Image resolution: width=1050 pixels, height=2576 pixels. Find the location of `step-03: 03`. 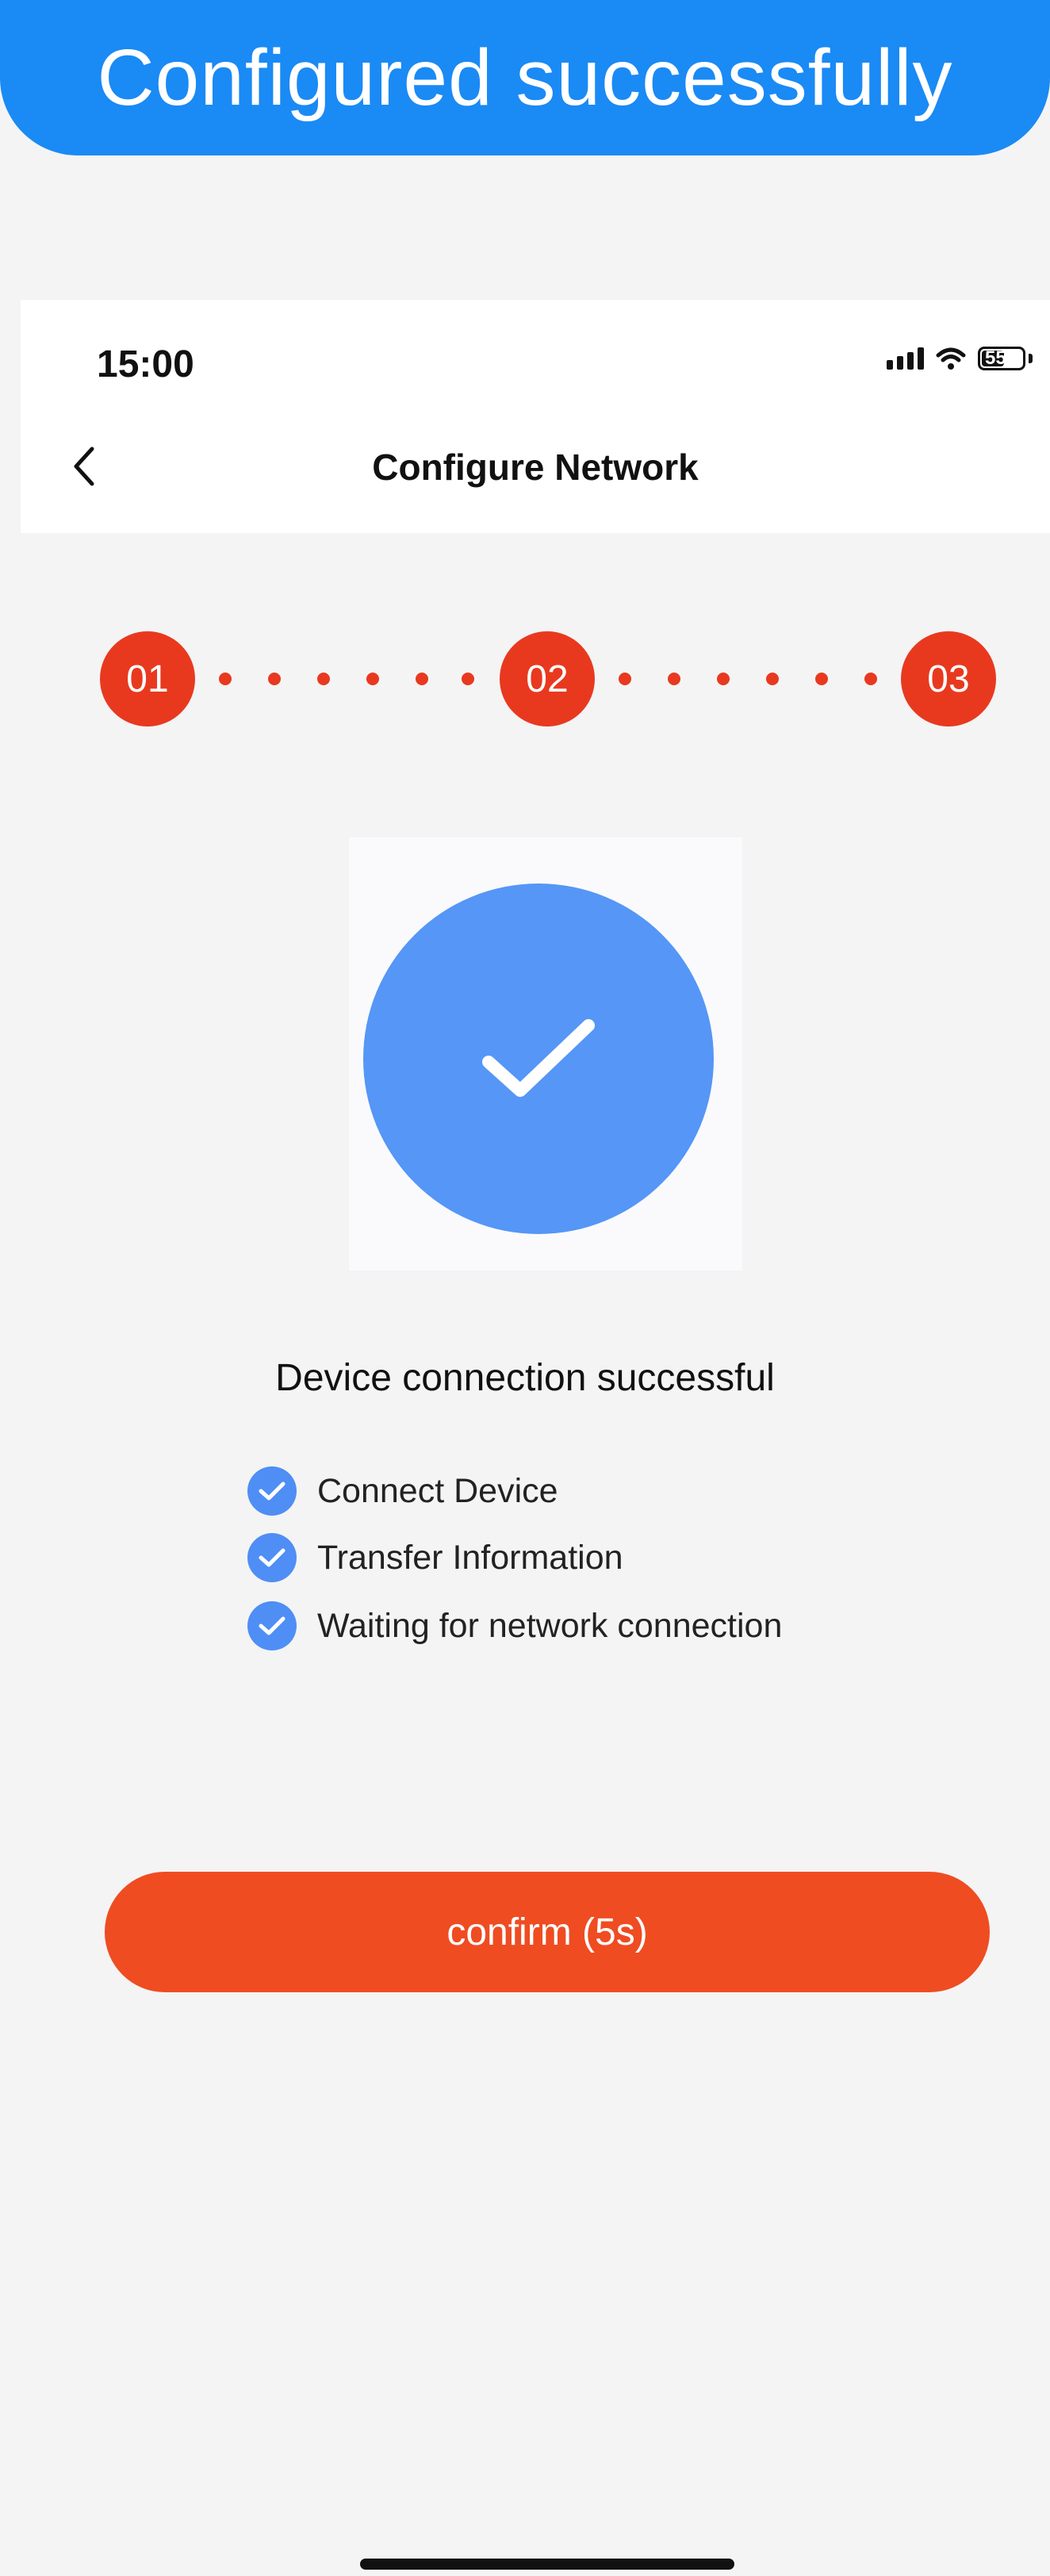

step-03: 03 is located at coordinates (948, 678).